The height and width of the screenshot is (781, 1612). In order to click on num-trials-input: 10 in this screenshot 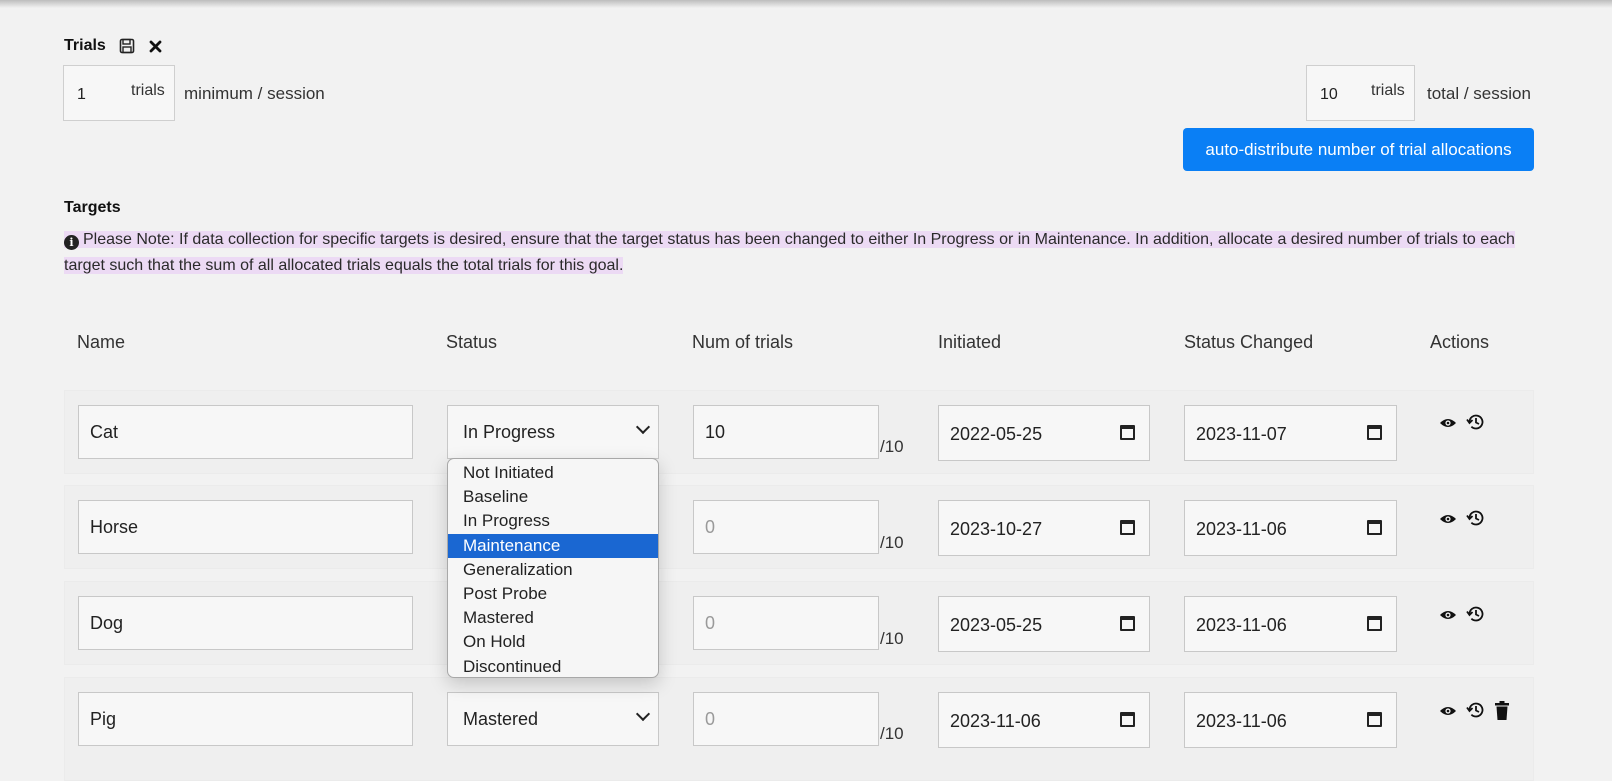, I will do `click(786, 432)`.